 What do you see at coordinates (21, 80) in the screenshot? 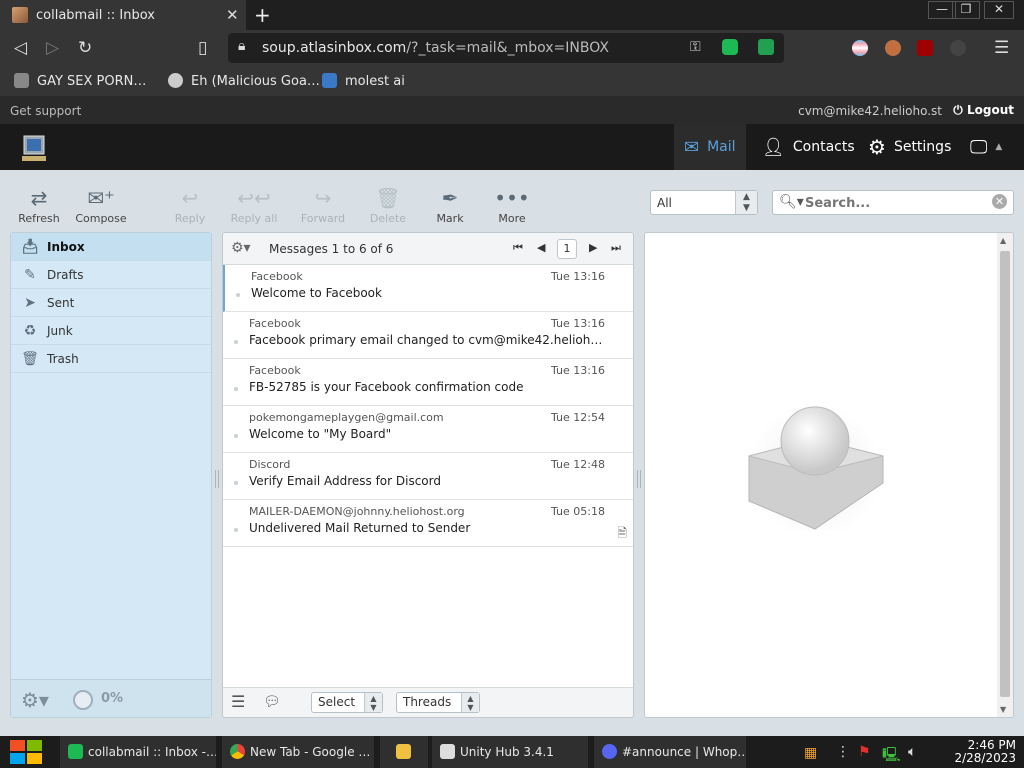
I see `bookmark-favicon-icon` at bounding box center [21, 80].